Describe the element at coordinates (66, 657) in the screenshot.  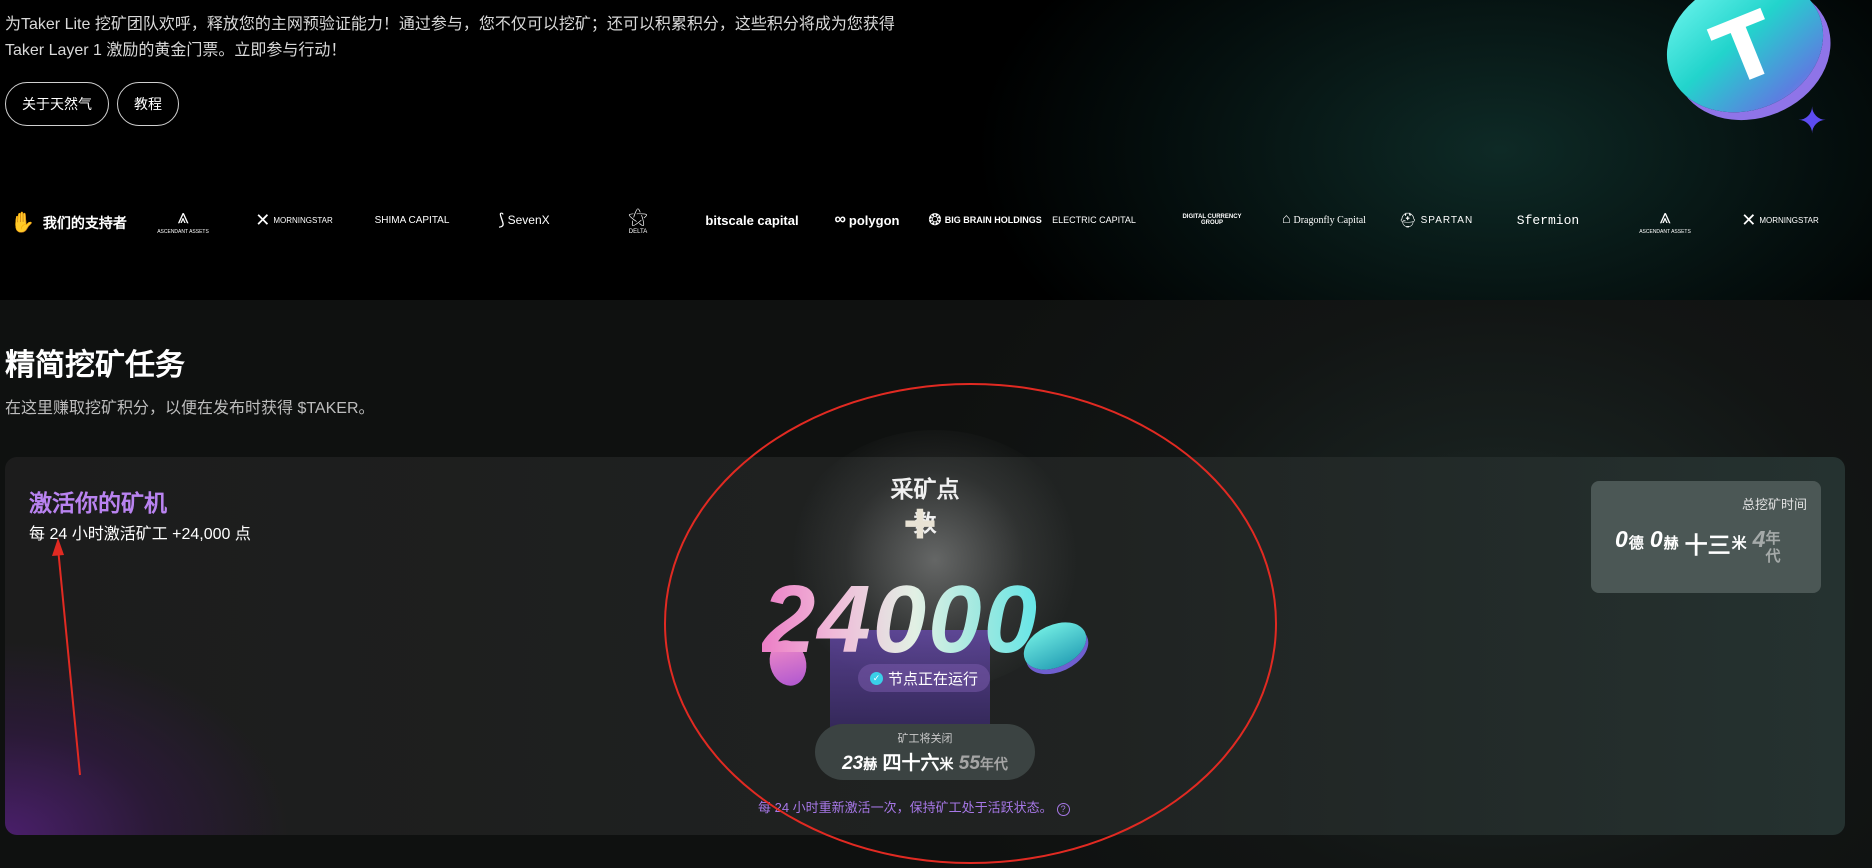
I see `annotation-arrow-icon` at that location.